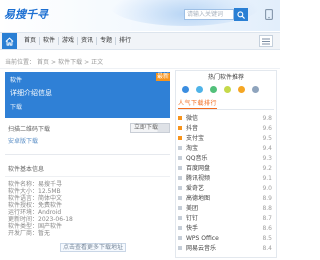 The height and width of the screenshot is (260, 320). Describe the element at coordinates (35, 226) in the screenshot. I see `spec-line: 软件类型：国产软件` at that location.